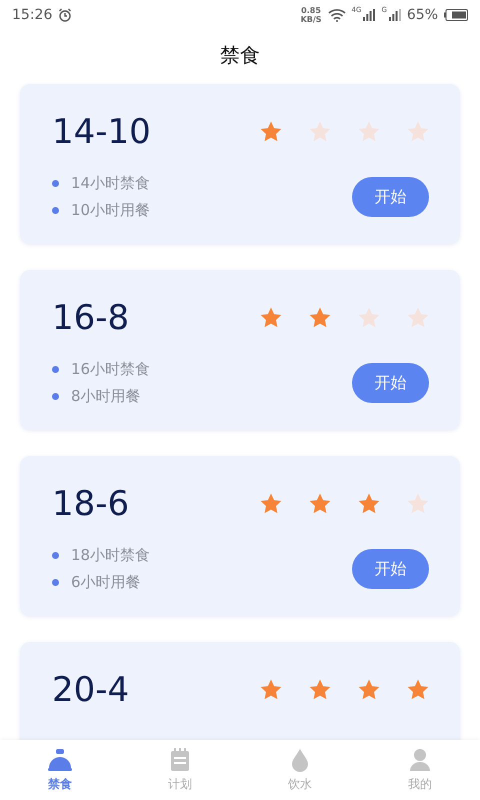  Describe the element at coordinates (180, 760) in the screenshot. I see `notepad-icon` at that location.